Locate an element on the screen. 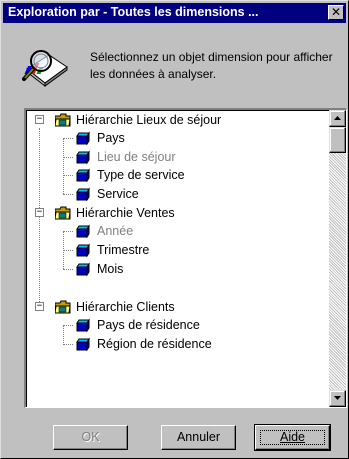 The width and height of the screenshot is (349, 459). help-button: Aide is located at coordinates (292, 437).